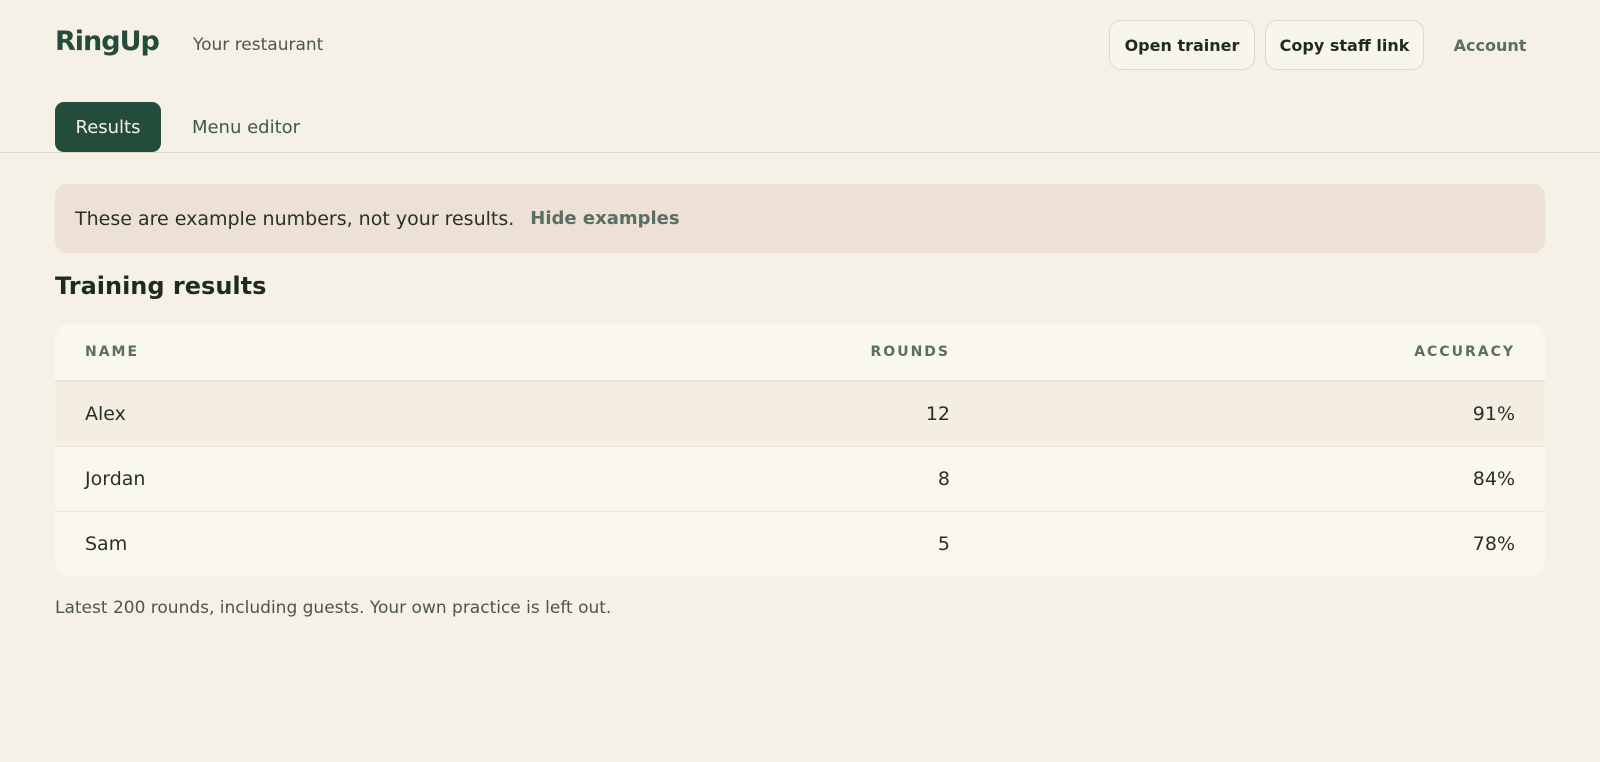 Image resolution: width=1600 pixels, height=762 pixels. I want to click on open-trainer-button: Open trainer, so click(1182, 45).